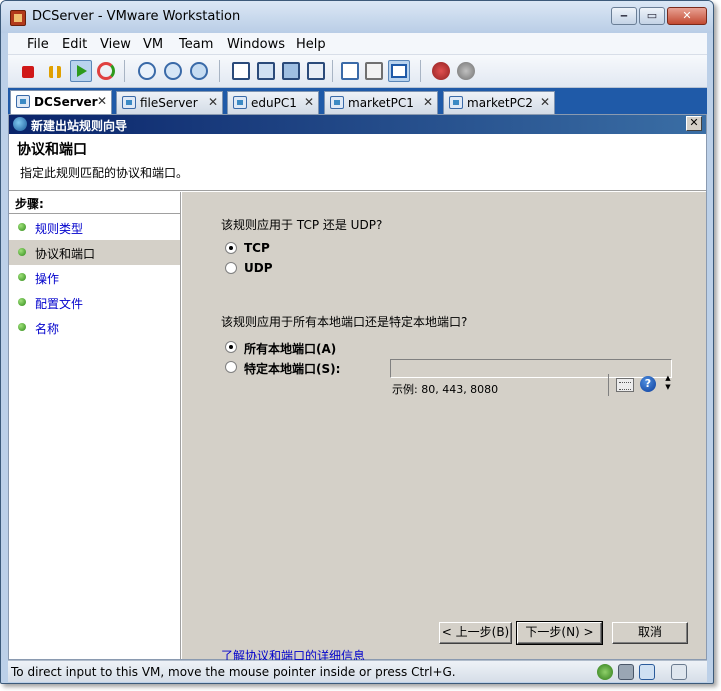 This screenshot has height=691, width=721. Describe the element at coordinates (266, 71) in the screenshot. I see `full-screen-icon` at that location.